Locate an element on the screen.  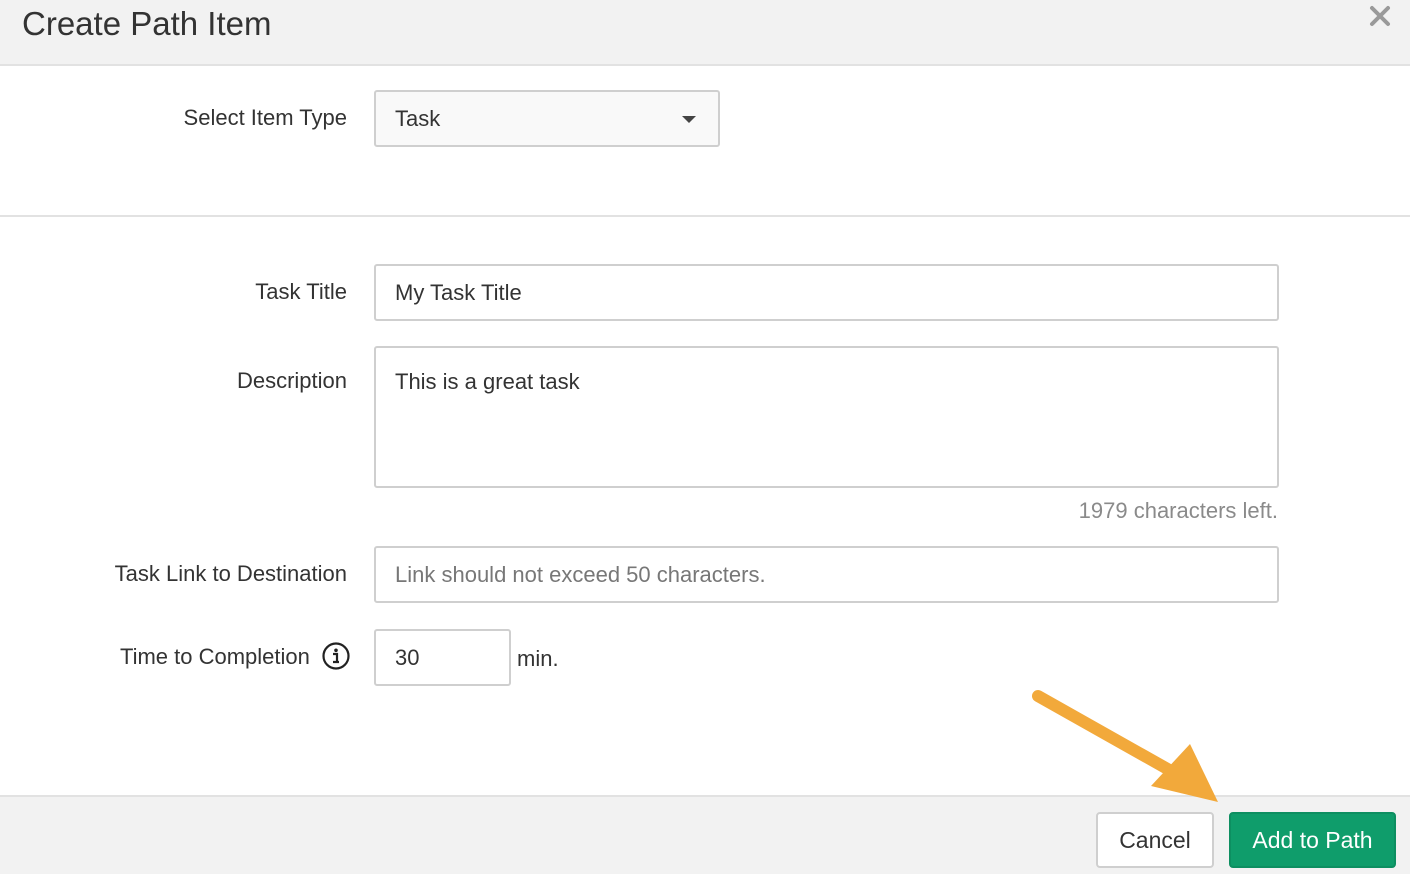
character-counter: 1979 characters left. is located at coordinates (1178, 510).